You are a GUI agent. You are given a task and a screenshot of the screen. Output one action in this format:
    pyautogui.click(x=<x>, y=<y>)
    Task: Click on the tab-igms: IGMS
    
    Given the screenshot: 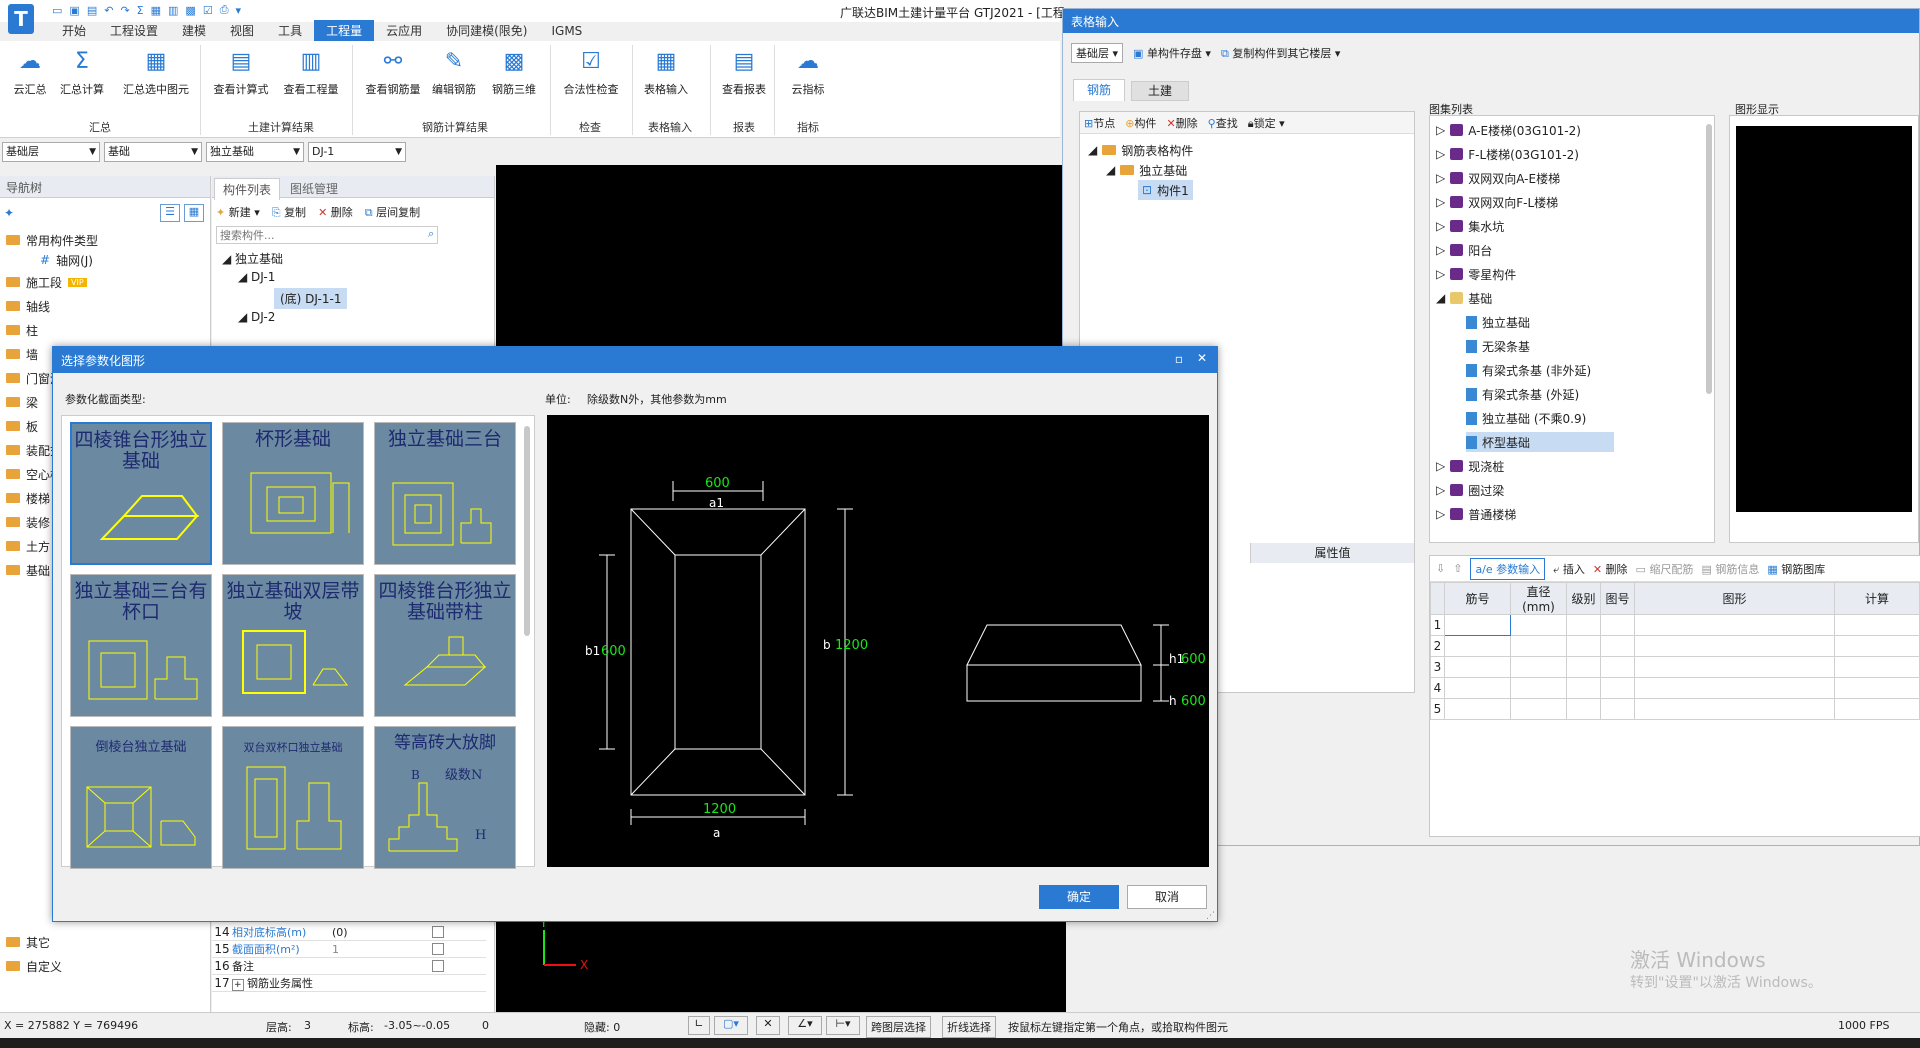 What is the action you would take?
    pyautogui.click(x=566, y=31)
    